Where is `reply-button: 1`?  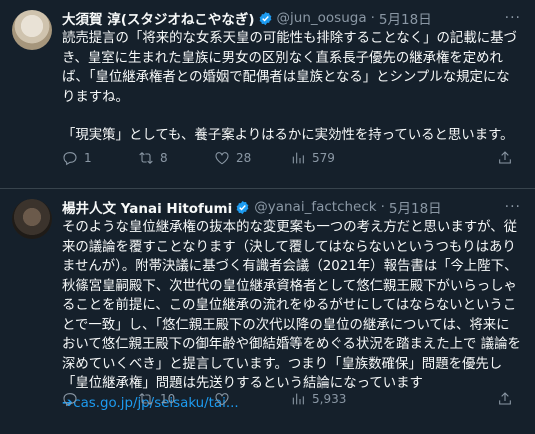
reply-button: 1 is located at coordinates (100, 158).